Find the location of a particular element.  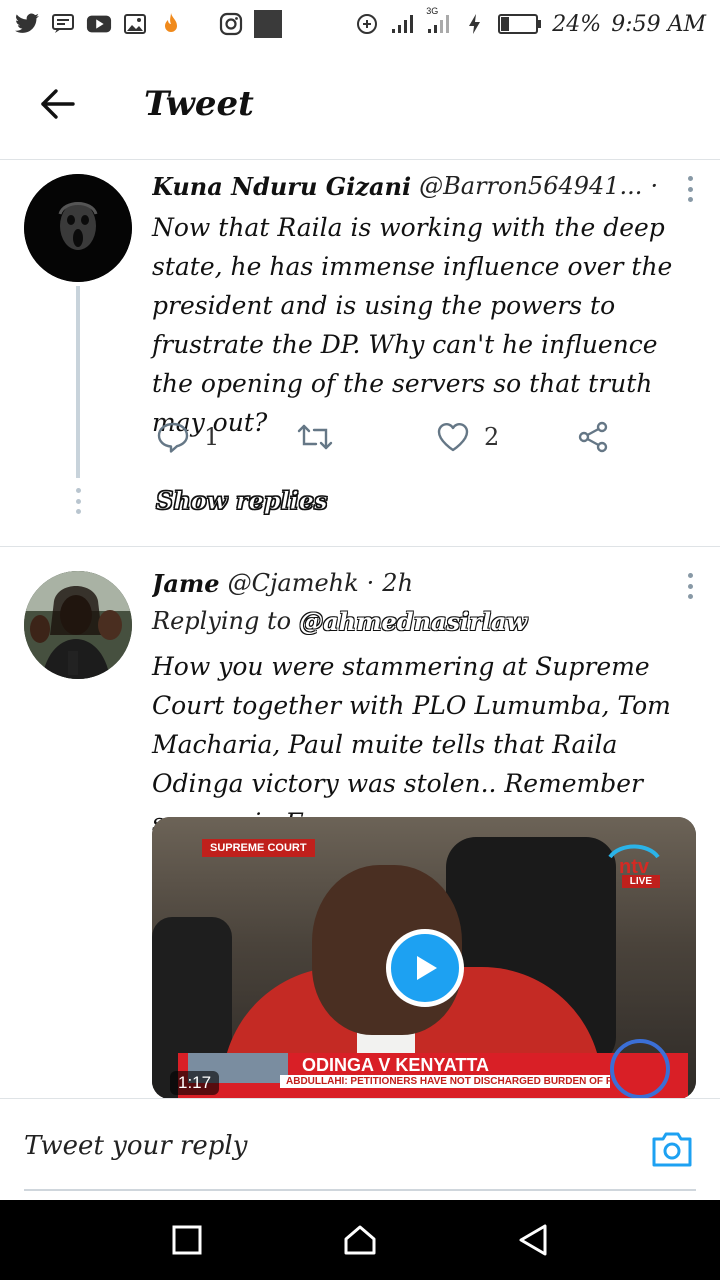

back-button is located at coordinates (58, 104).